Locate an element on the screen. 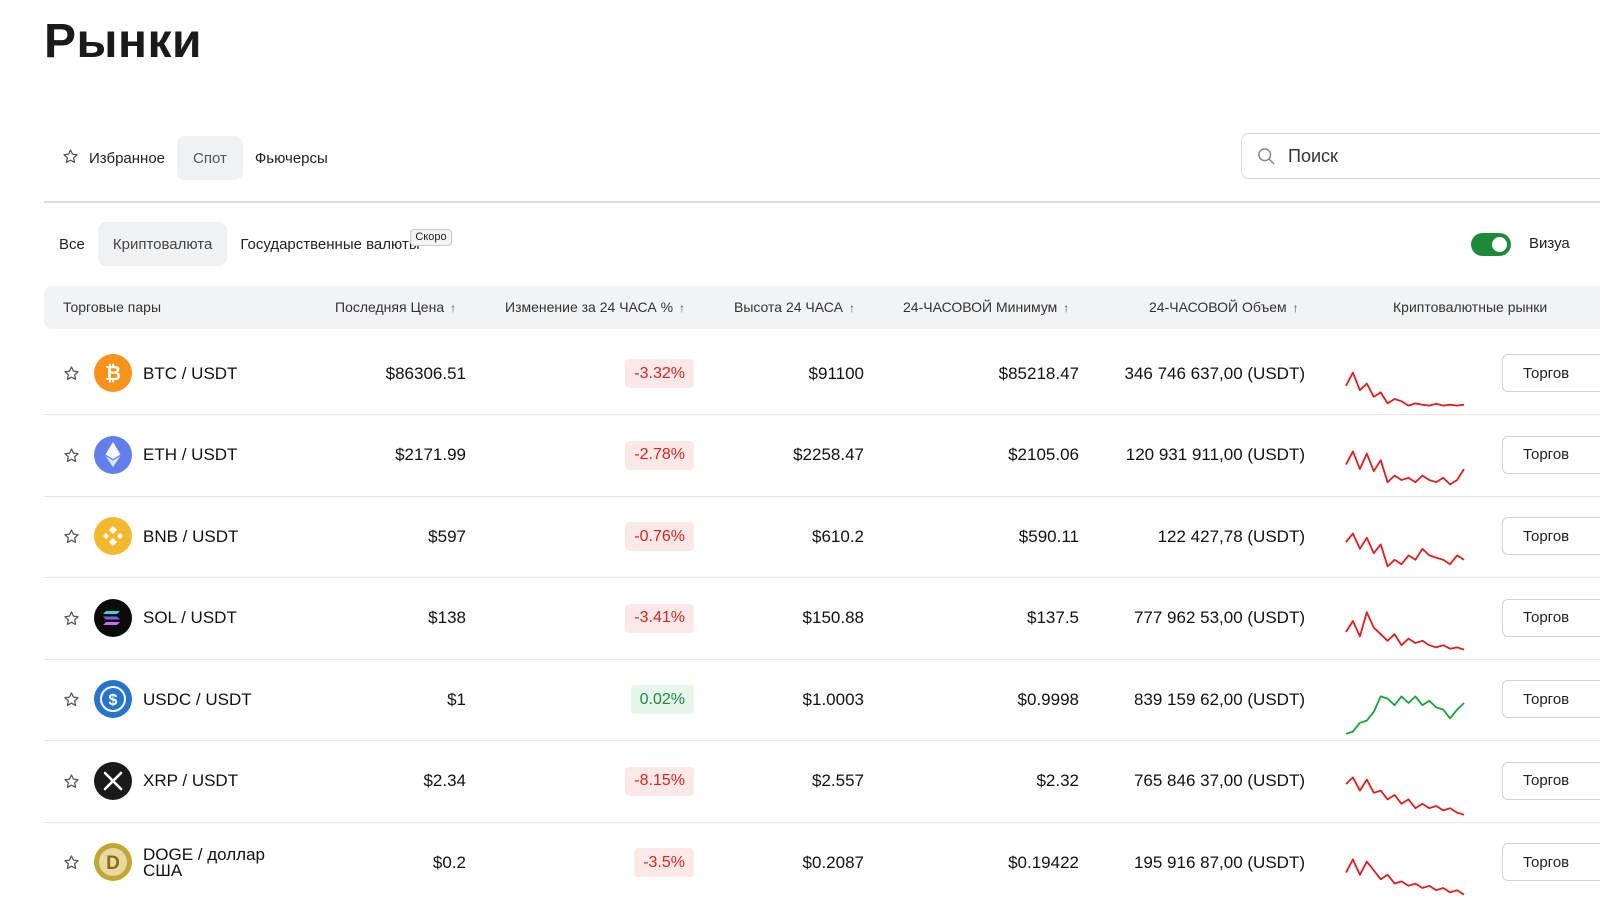  tab-spot: Спот is located at coordinates (210, 158).